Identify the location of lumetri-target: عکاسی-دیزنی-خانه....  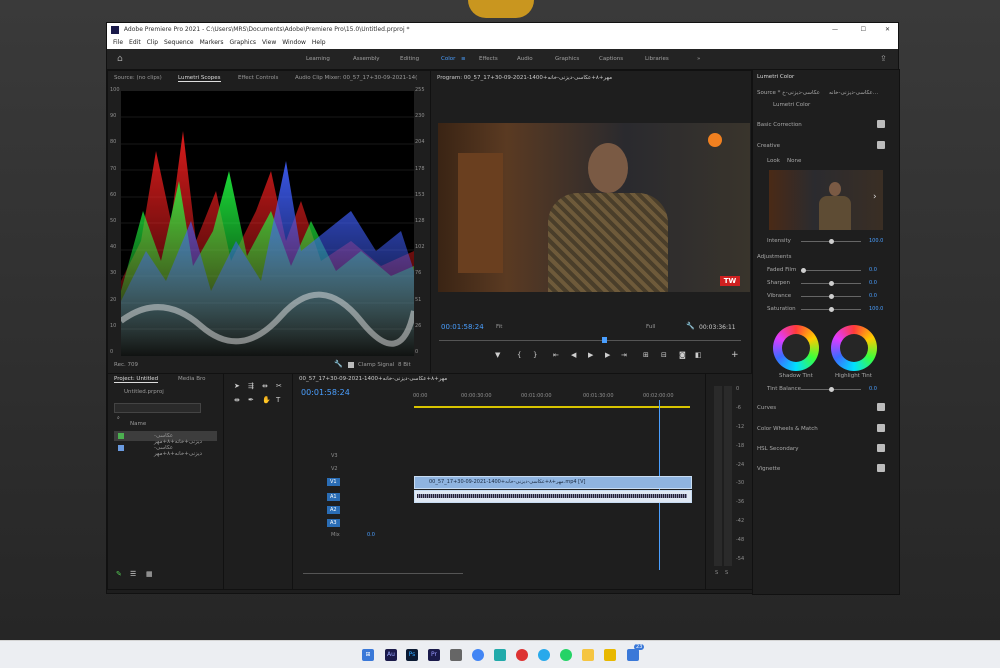
(853, 93).